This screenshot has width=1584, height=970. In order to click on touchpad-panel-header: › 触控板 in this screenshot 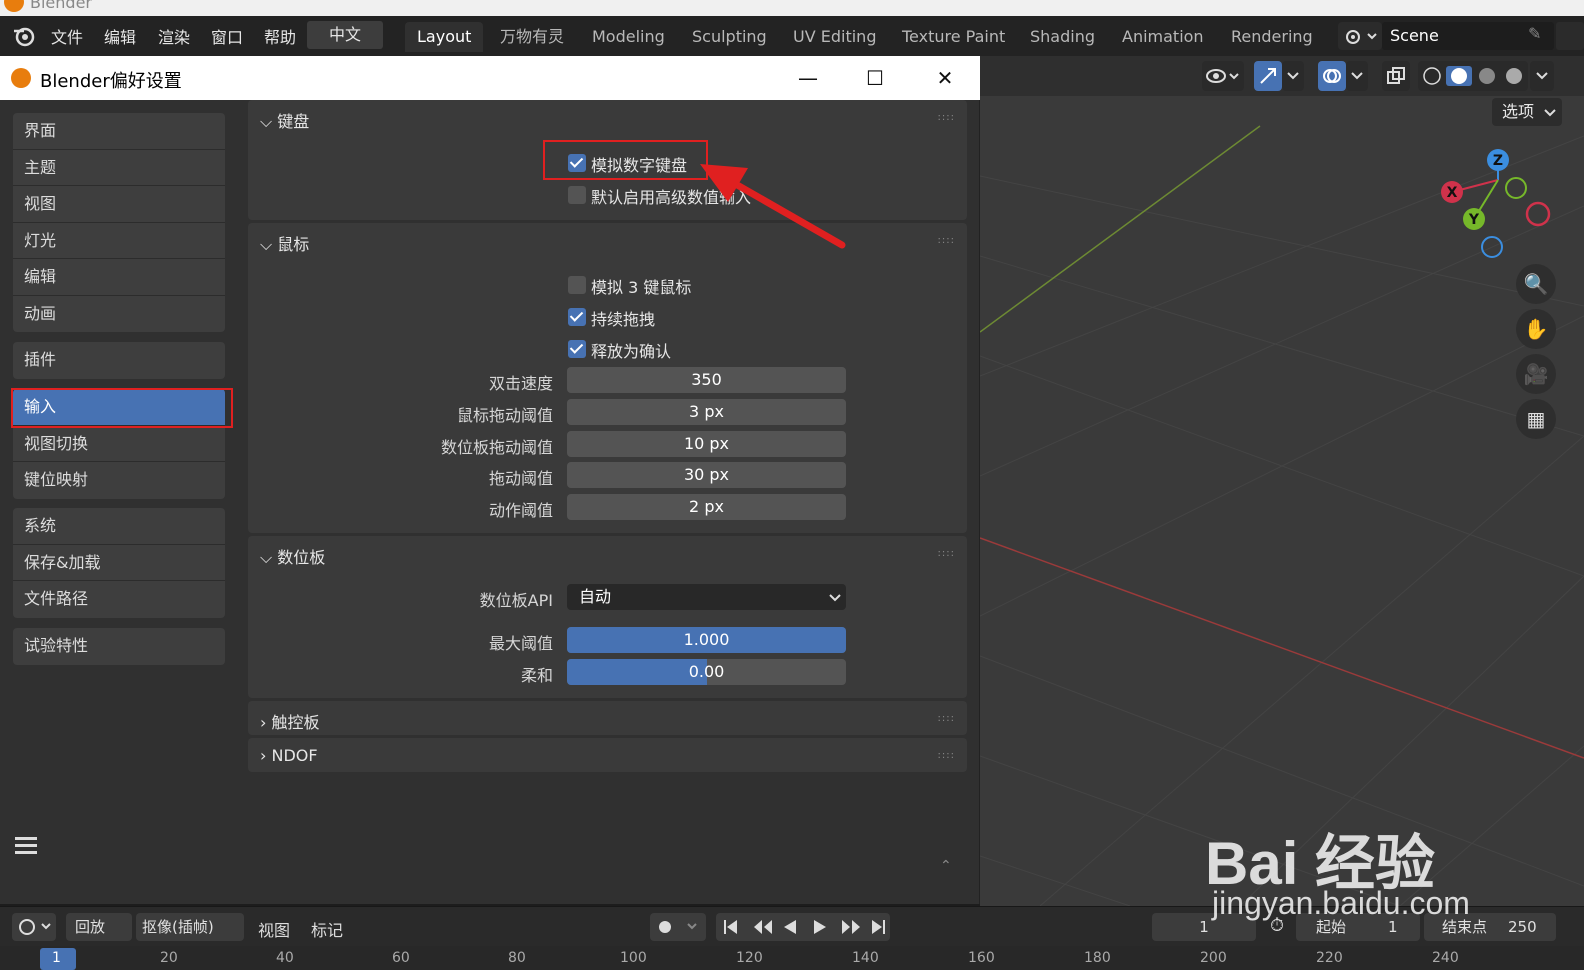, I will do `click(290, 721)`.